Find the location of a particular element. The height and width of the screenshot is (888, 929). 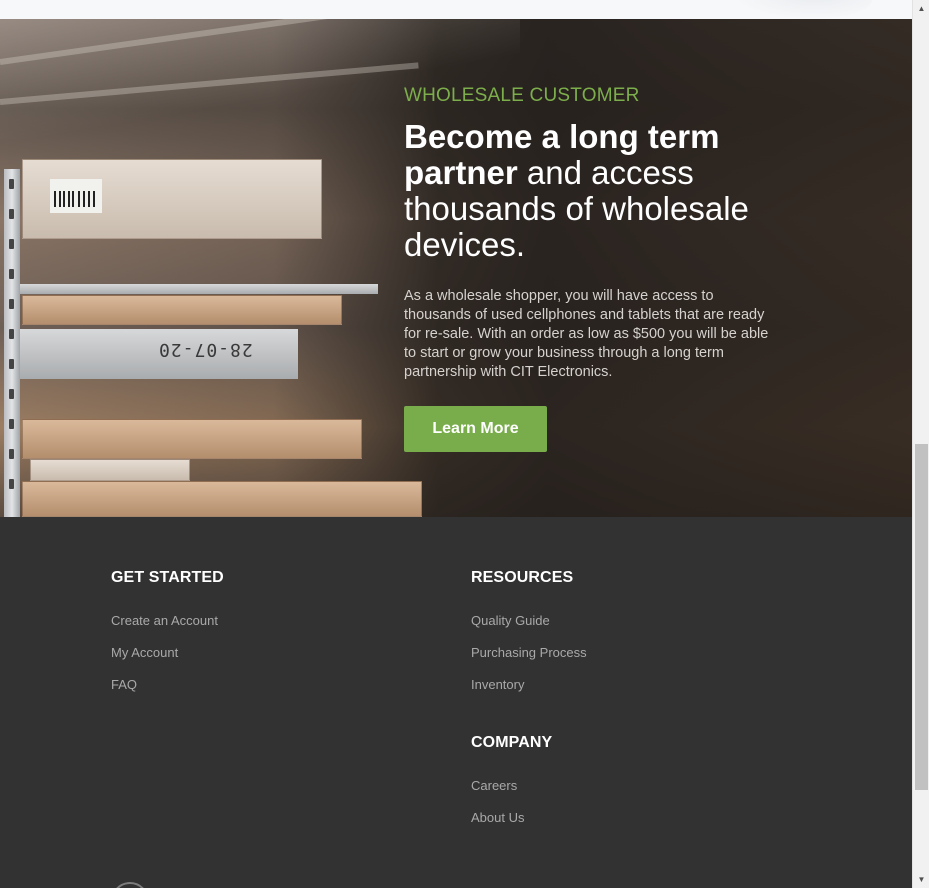

scrollbar-thumb is located at coordinates (921, 617).